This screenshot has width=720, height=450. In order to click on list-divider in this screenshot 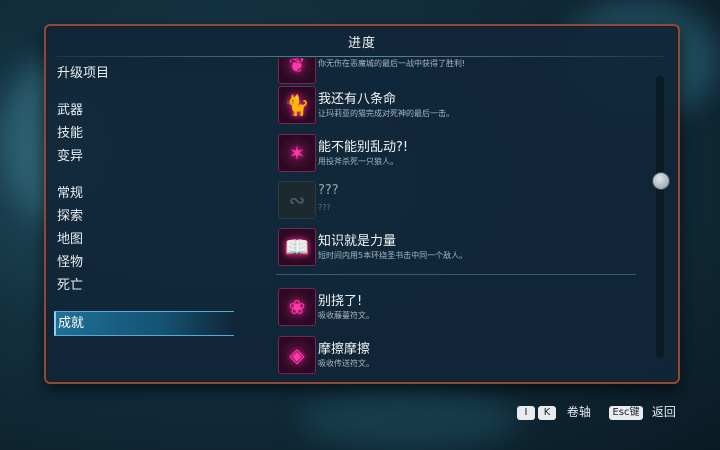, I will do `click(456, 274)`.